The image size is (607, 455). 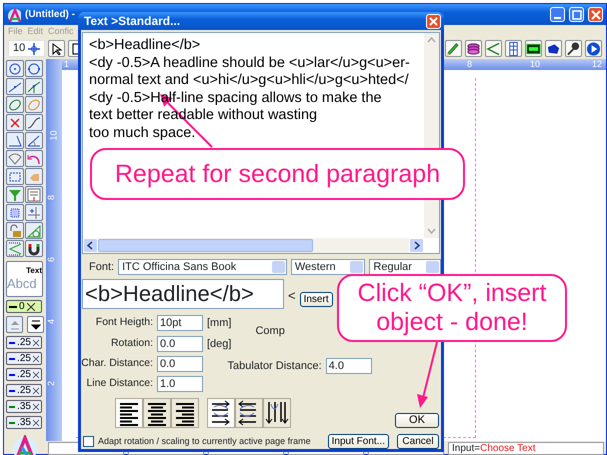 What do you see at coordinates (157, 413) in the screenshot?
I see `align-center-button` at bounding box center [157, 413].